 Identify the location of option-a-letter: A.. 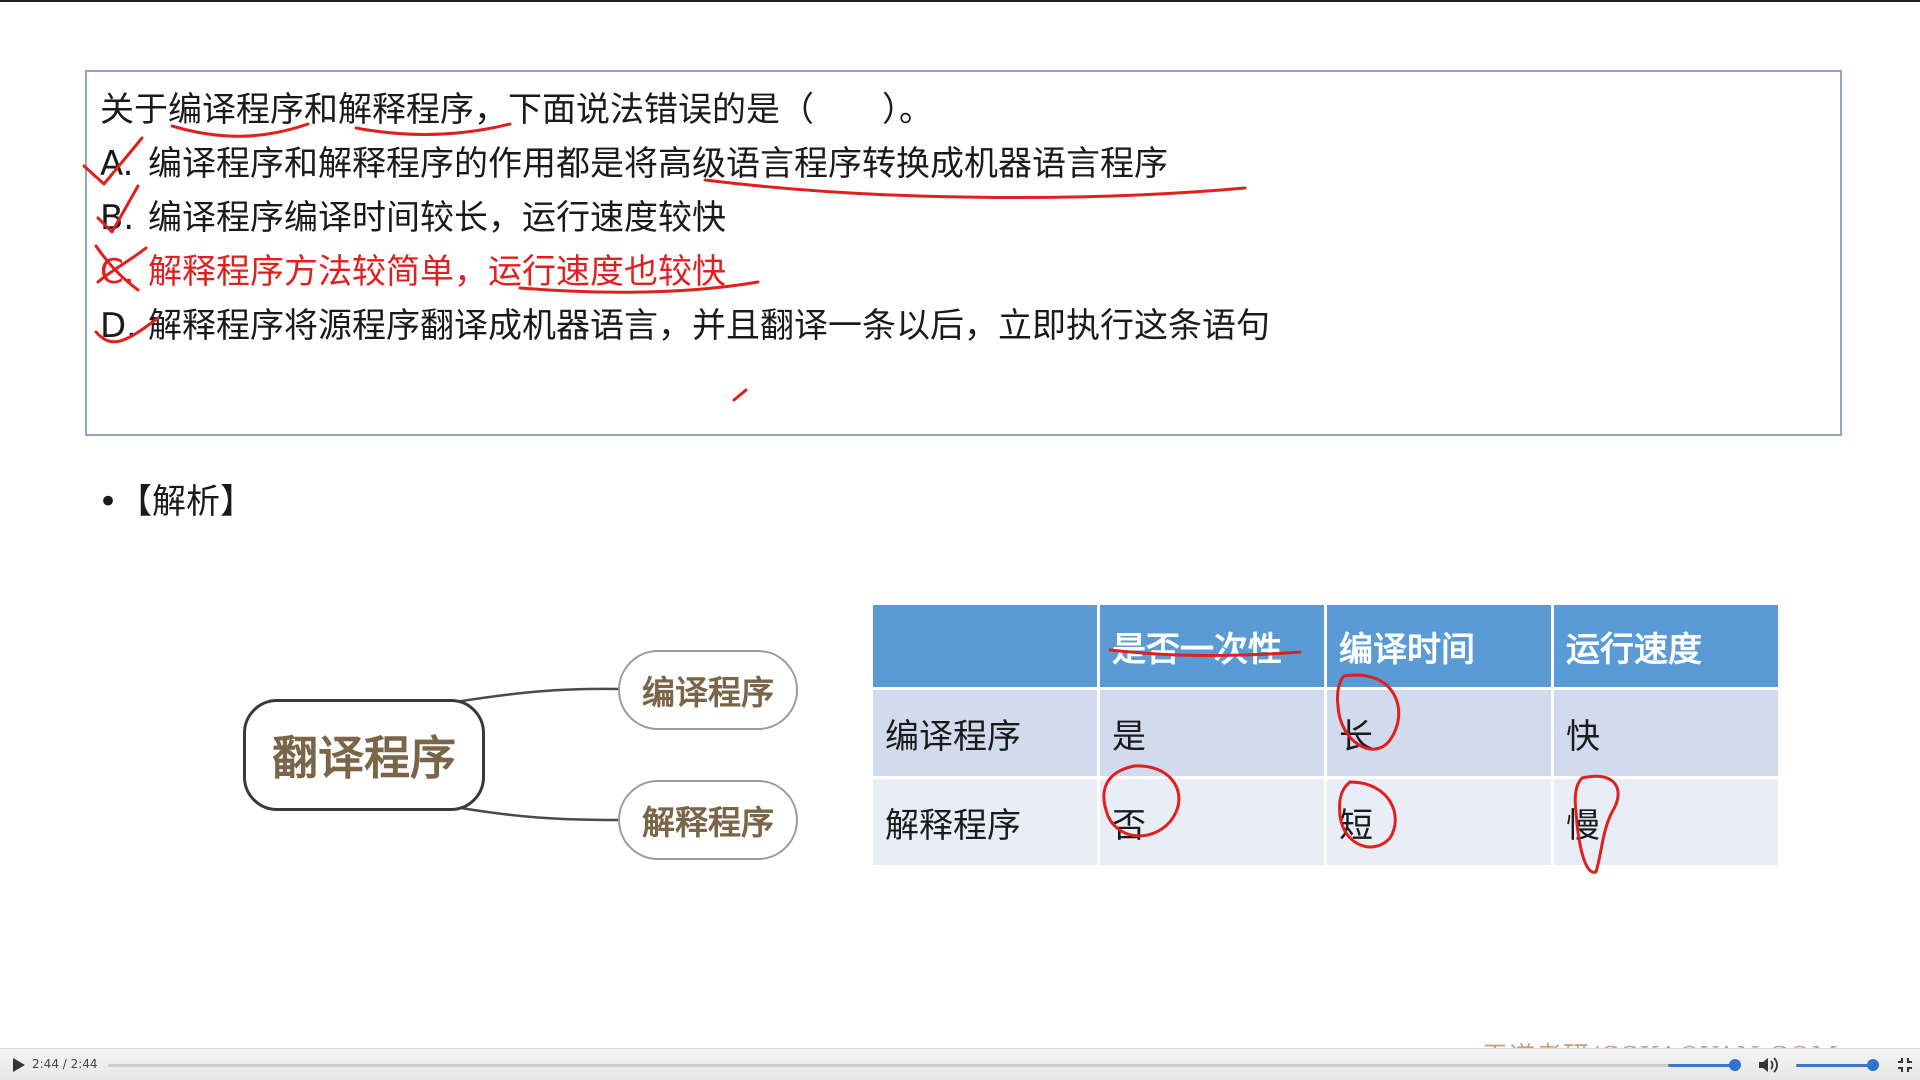
(117, 164).